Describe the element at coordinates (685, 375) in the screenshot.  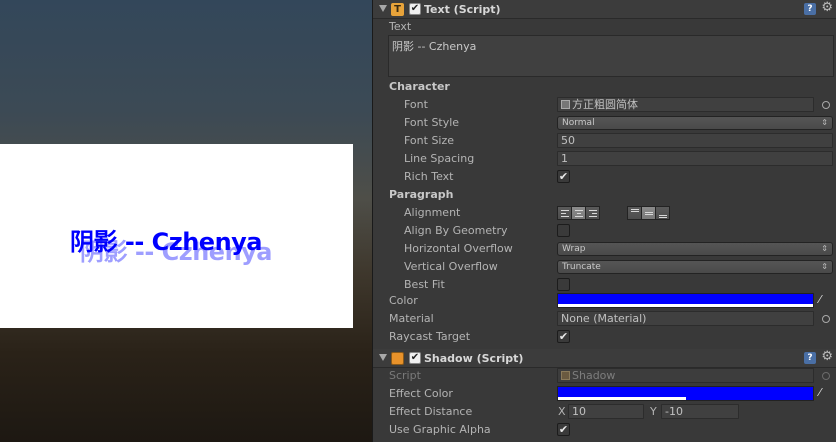
I see `script-field: Shadow` at that location.